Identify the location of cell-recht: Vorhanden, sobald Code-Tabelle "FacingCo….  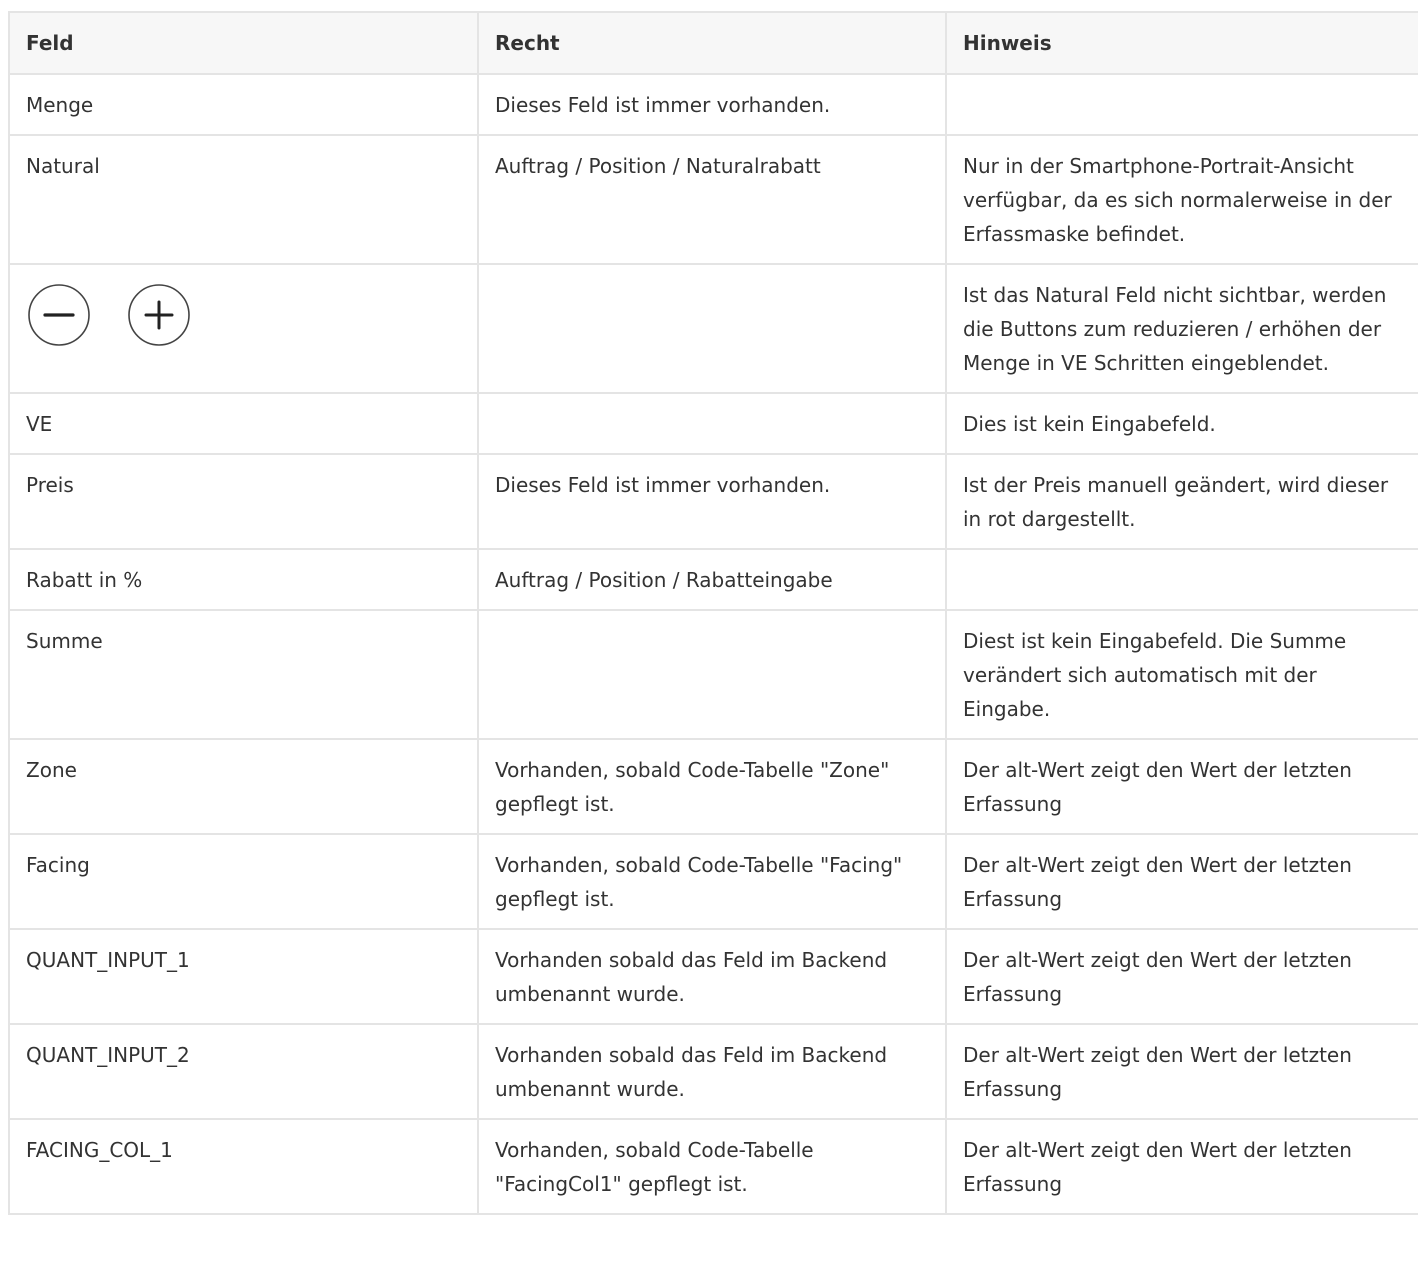
(712, 1166).